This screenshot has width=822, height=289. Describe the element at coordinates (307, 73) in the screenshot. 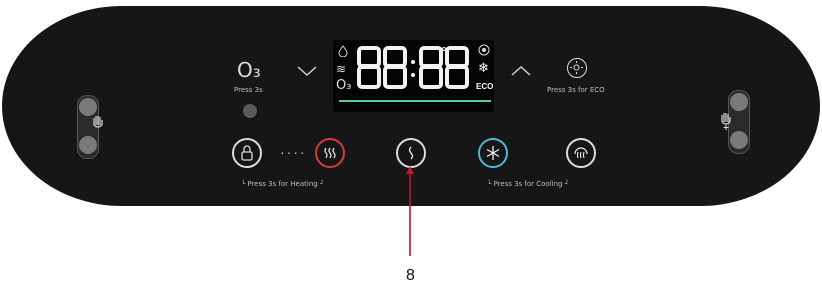

I see `chevron-down-icon` at that location.